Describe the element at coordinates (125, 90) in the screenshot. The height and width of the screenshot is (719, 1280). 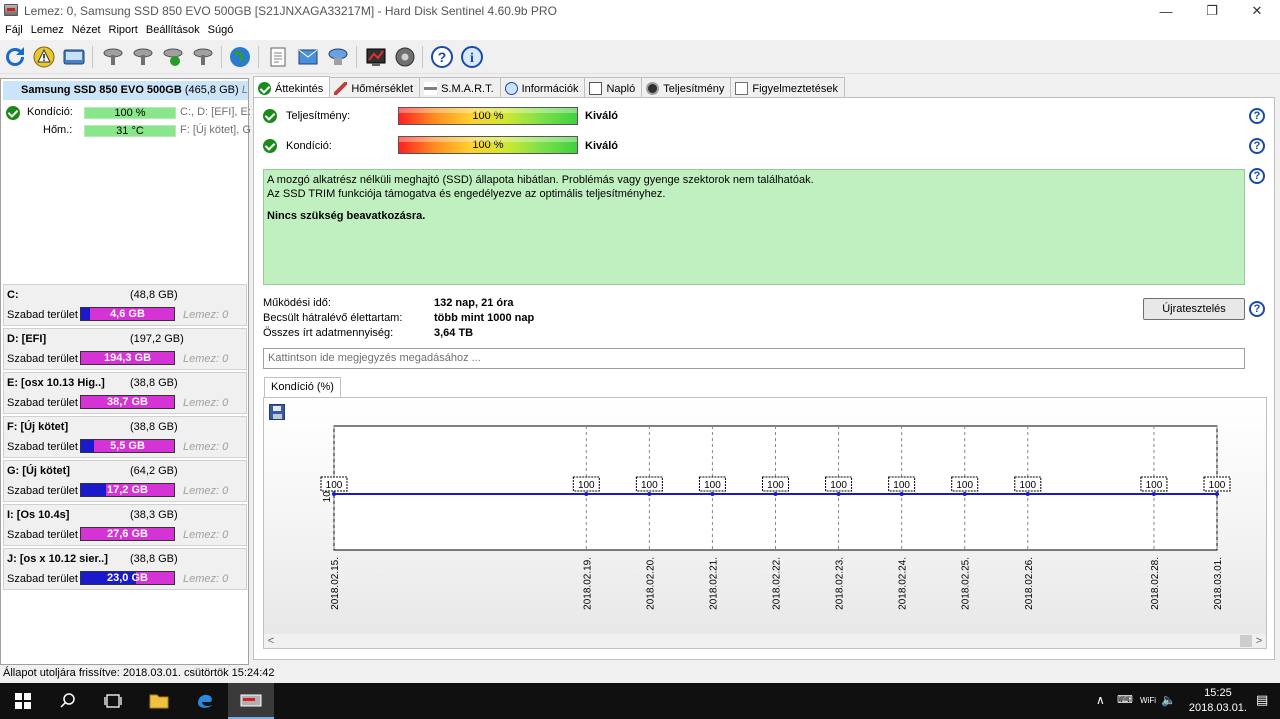
I see `disk-list-item: Samsung SSD 850 EVO 500GB (465,8 GB) Le` at that location.